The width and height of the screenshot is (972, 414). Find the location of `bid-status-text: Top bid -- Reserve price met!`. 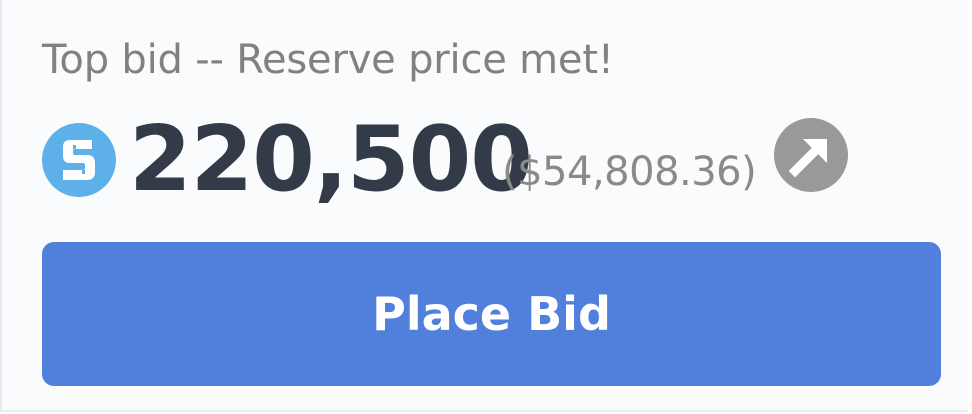

bid-status-text: Top bid -- Reserve price met! is located at coordinates (328, 60).